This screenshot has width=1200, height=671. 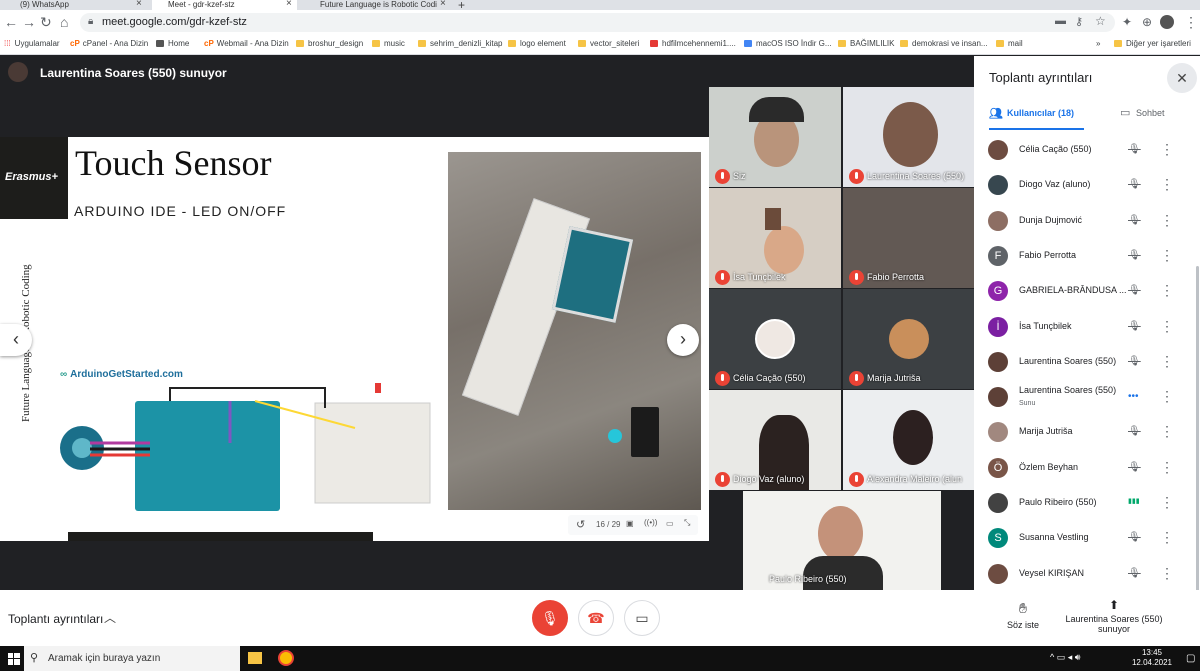 What do you see at coordinates (1060, 21) in the screenshot?
I see `camera-icon: ▬` at bounding box center [1060, 21].